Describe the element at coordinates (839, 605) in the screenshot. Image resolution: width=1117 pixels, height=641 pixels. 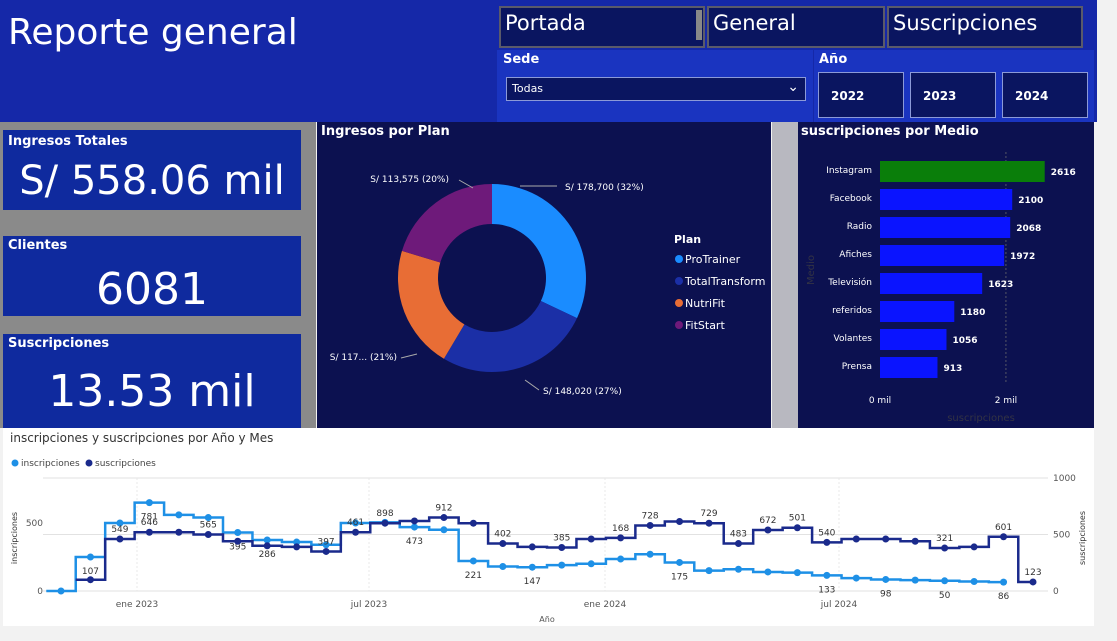
I see `line-xtick: jul 2024` at that location.